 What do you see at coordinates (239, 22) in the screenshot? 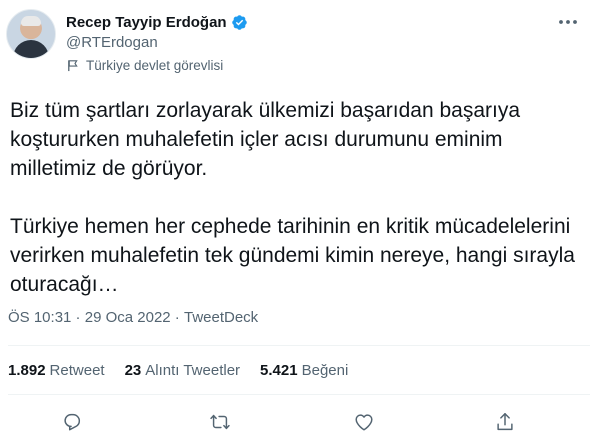
I see `verified-badge-icon` at bounding box center [239, 22].